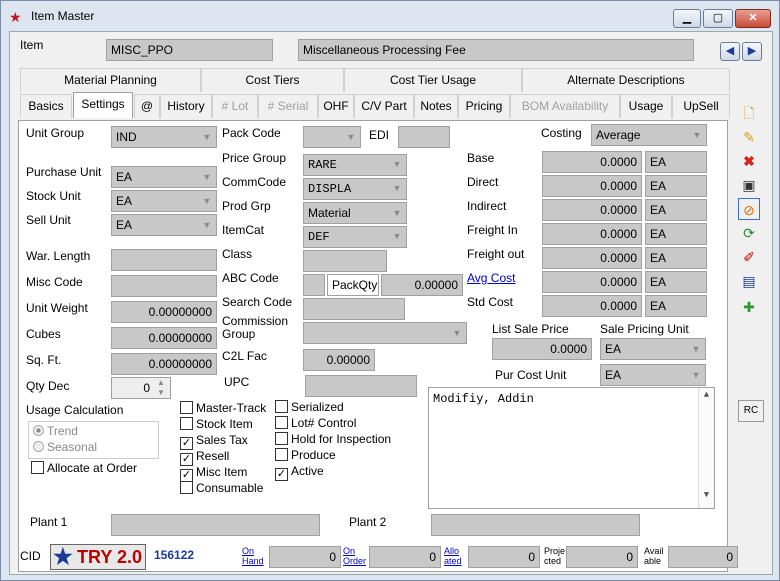 This screenshot has height=581, width=780. I want to click on lot-control-checkbox: Lot# Control, so click(315, 423).